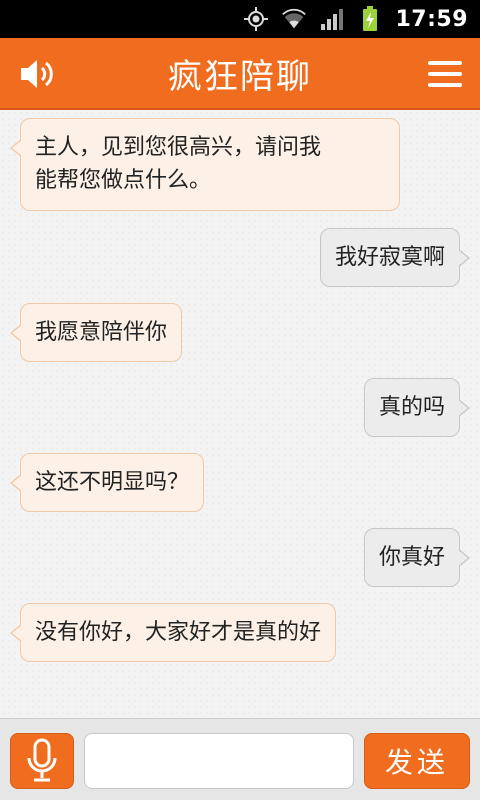 The image size is (480, 800). I want to click on input-bar: 发送, so click(240, 759).